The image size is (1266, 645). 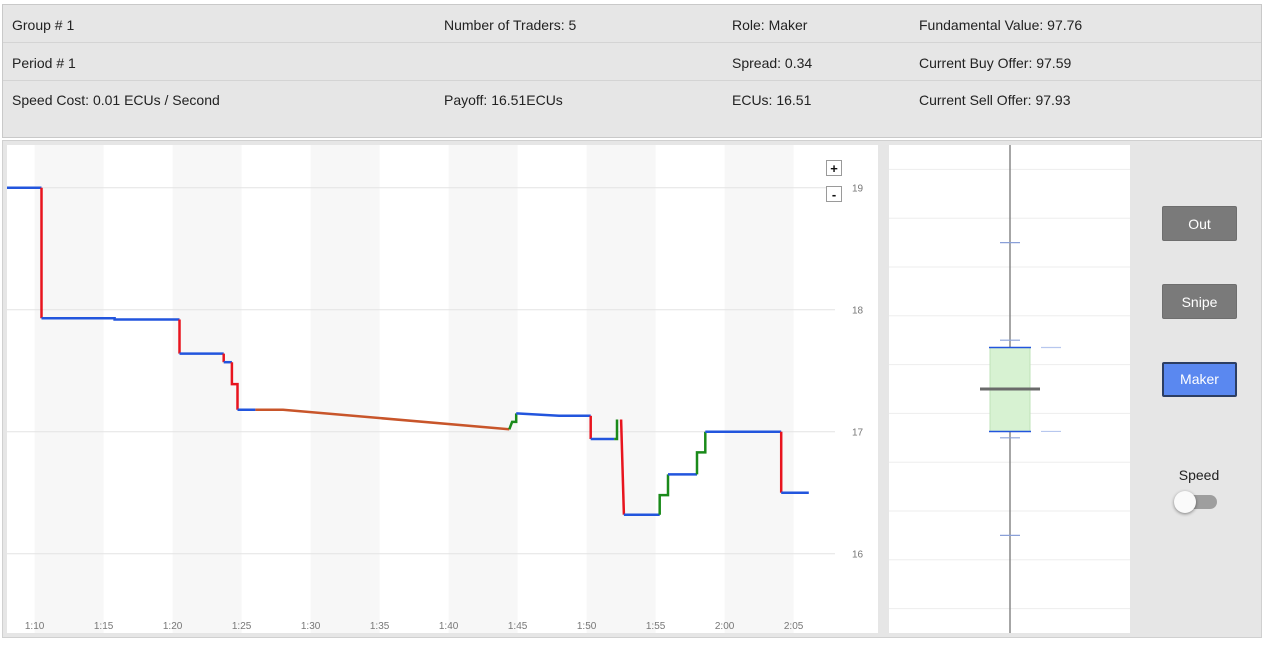 What do you see at coordinates (995, 63) in the screenshot?
I see `buy-offer-label: Current Buy Offer: 97.59` at bounding box center [995, 63].